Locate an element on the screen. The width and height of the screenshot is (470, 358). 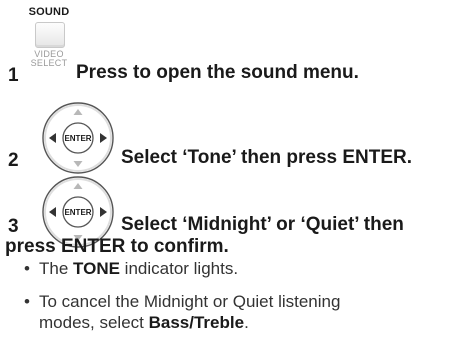
note-2-suffix: . is located at coordinates (246, 322).